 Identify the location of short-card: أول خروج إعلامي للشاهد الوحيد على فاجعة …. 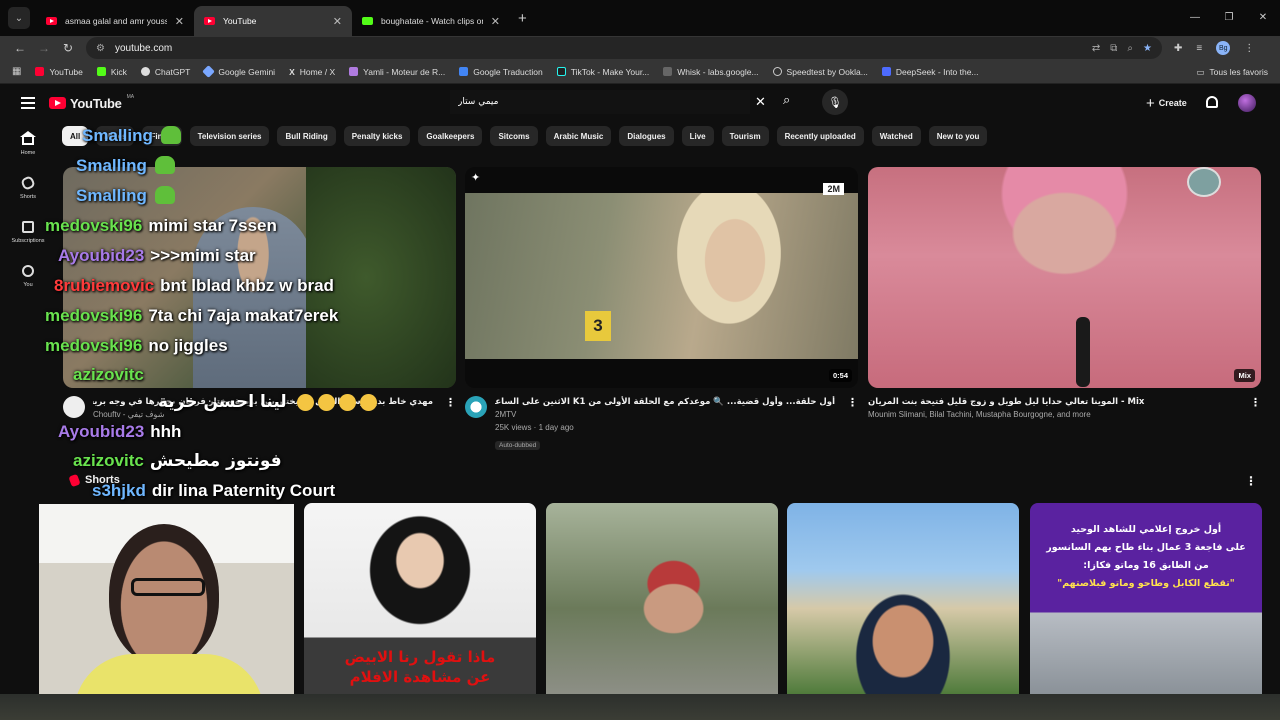
(1146, 599).